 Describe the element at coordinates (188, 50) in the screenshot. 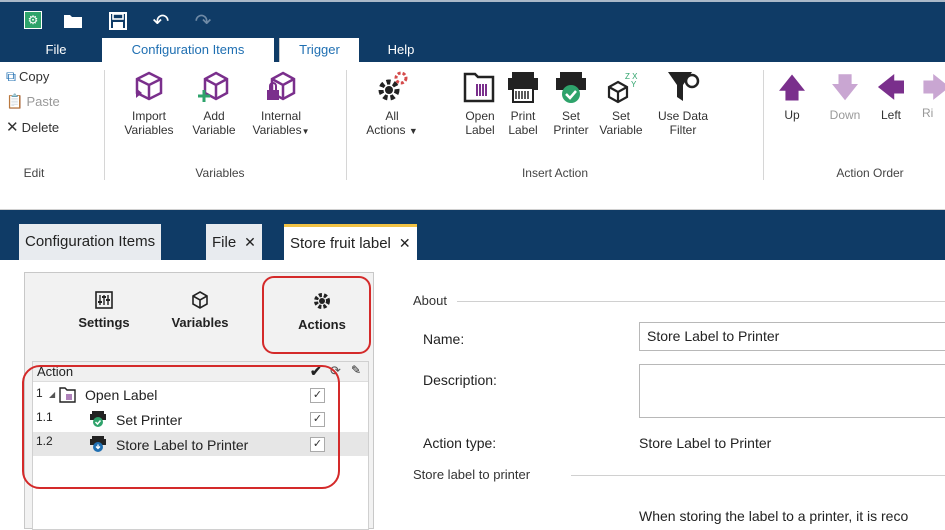

I see `menu-configuration-items: Configuration Items` at that location.